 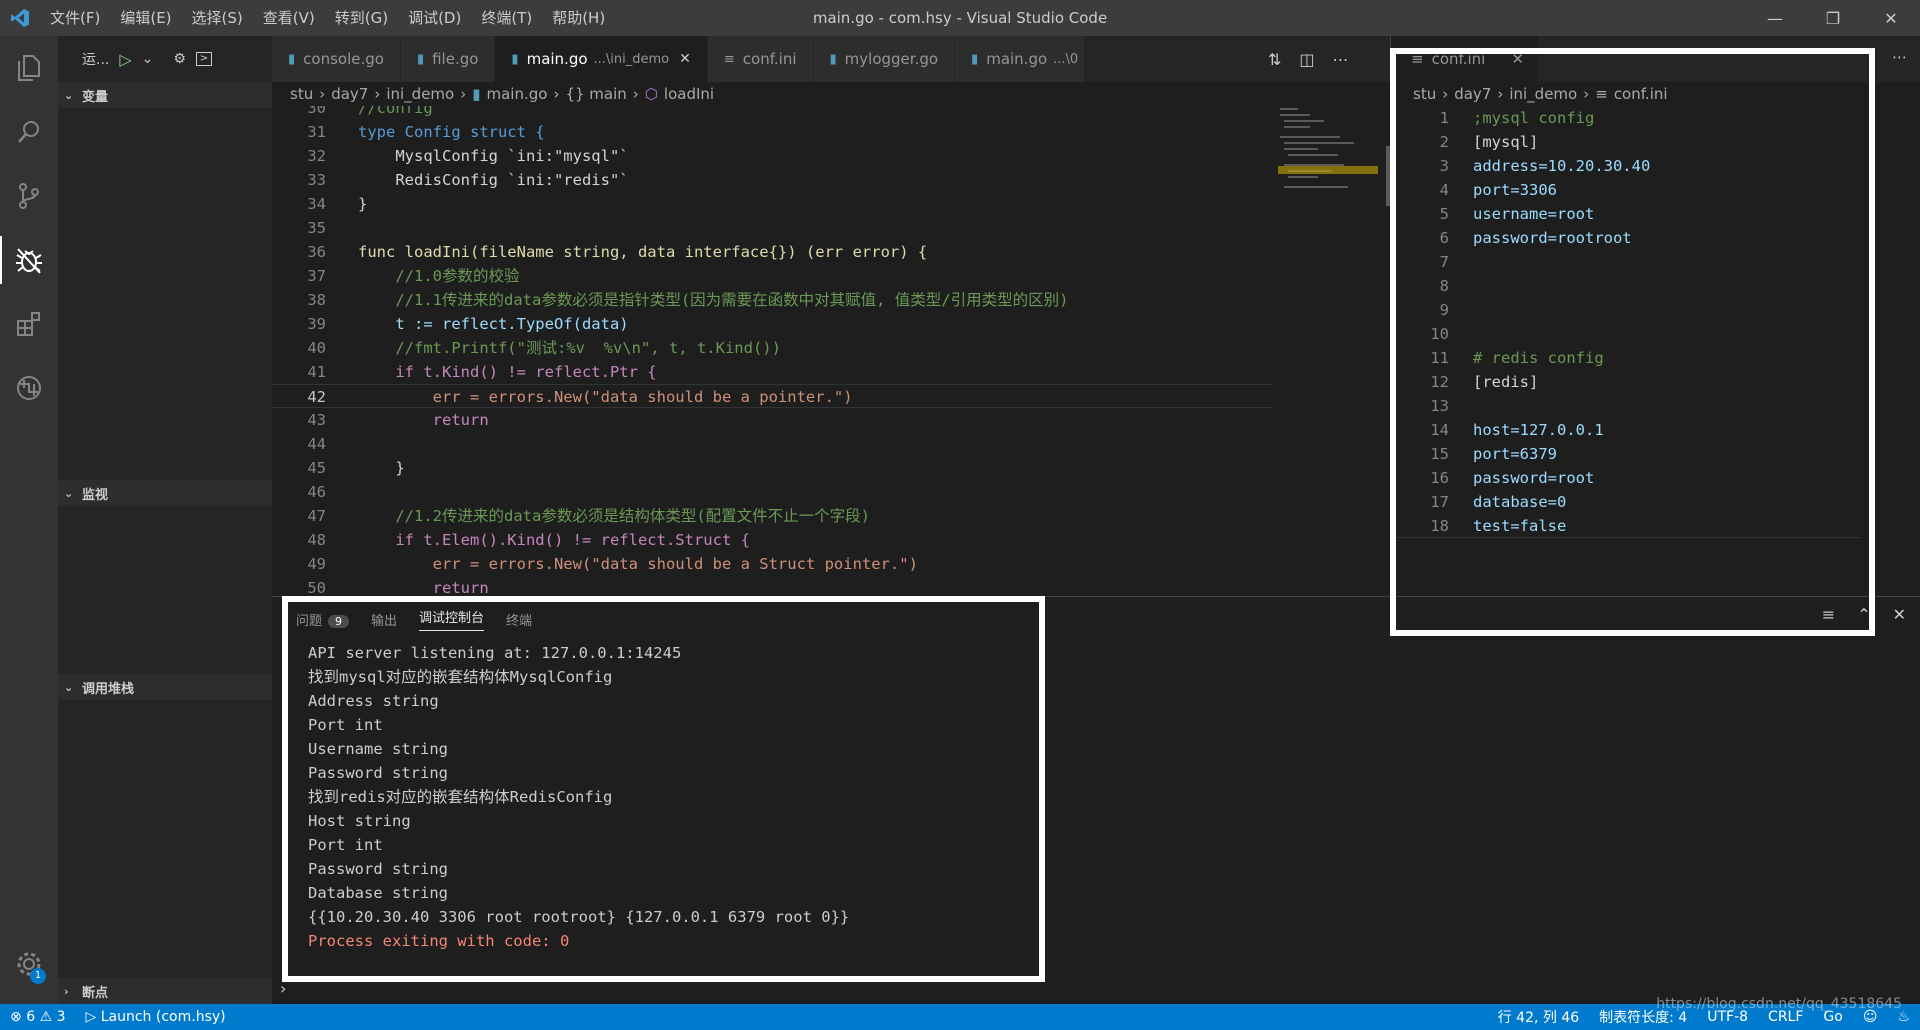 I want to click on menu-file: 文件(F), so click(x=75, y=18).